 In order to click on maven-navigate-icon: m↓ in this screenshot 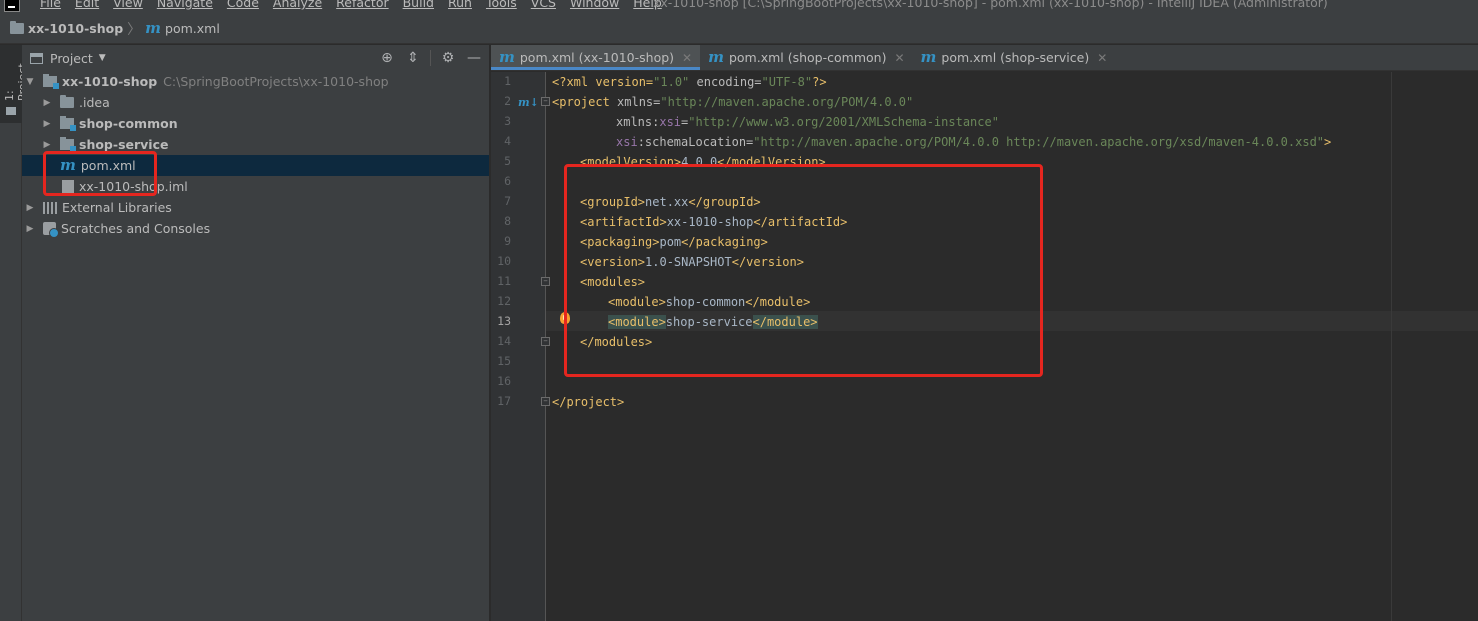, I will do `click(528, 102)`.